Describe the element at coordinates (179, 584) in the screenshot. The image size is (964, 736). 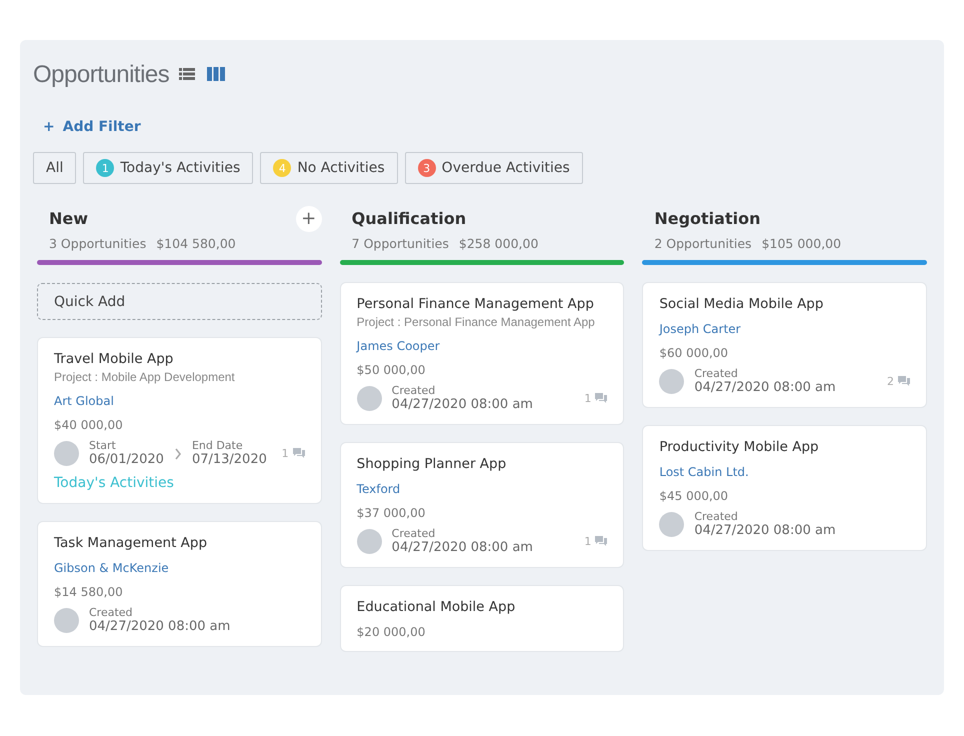
I see `opportunity-card: Task Management App Gibson & McKenzie $14 580,00 Created 04/27/2020 08:00 am` at that location.